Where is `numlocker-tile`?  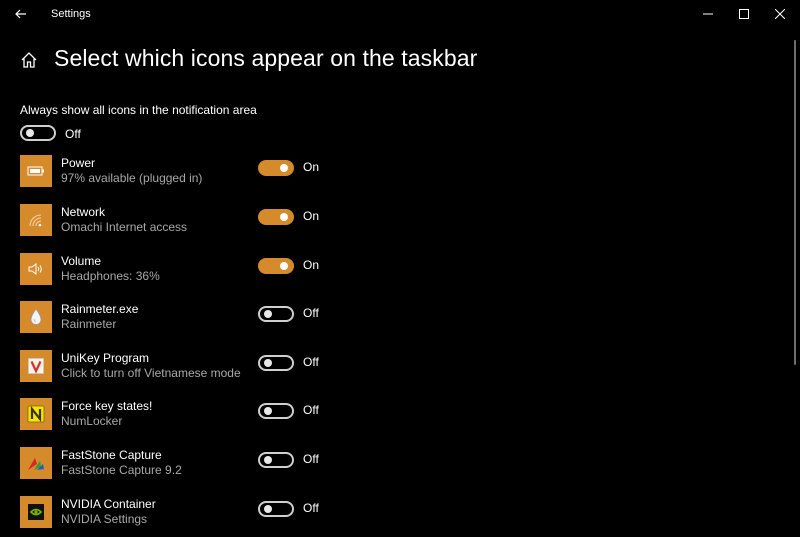
numlocker-tile is located at coordinates (36, 414).